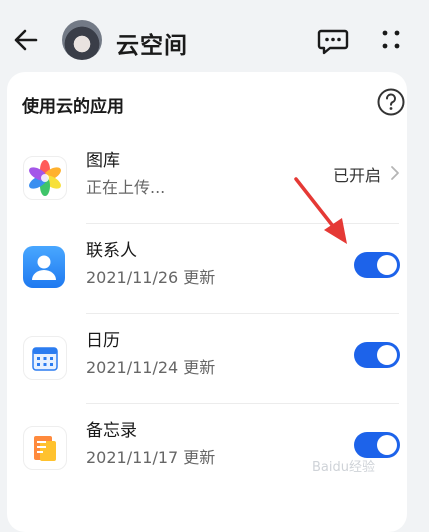 Image resolution: width=429 pixels, height=532 pixels. Describe the element at coordinates (152, 46) in the screenshot. I see `page-title: 云空间` at that location.